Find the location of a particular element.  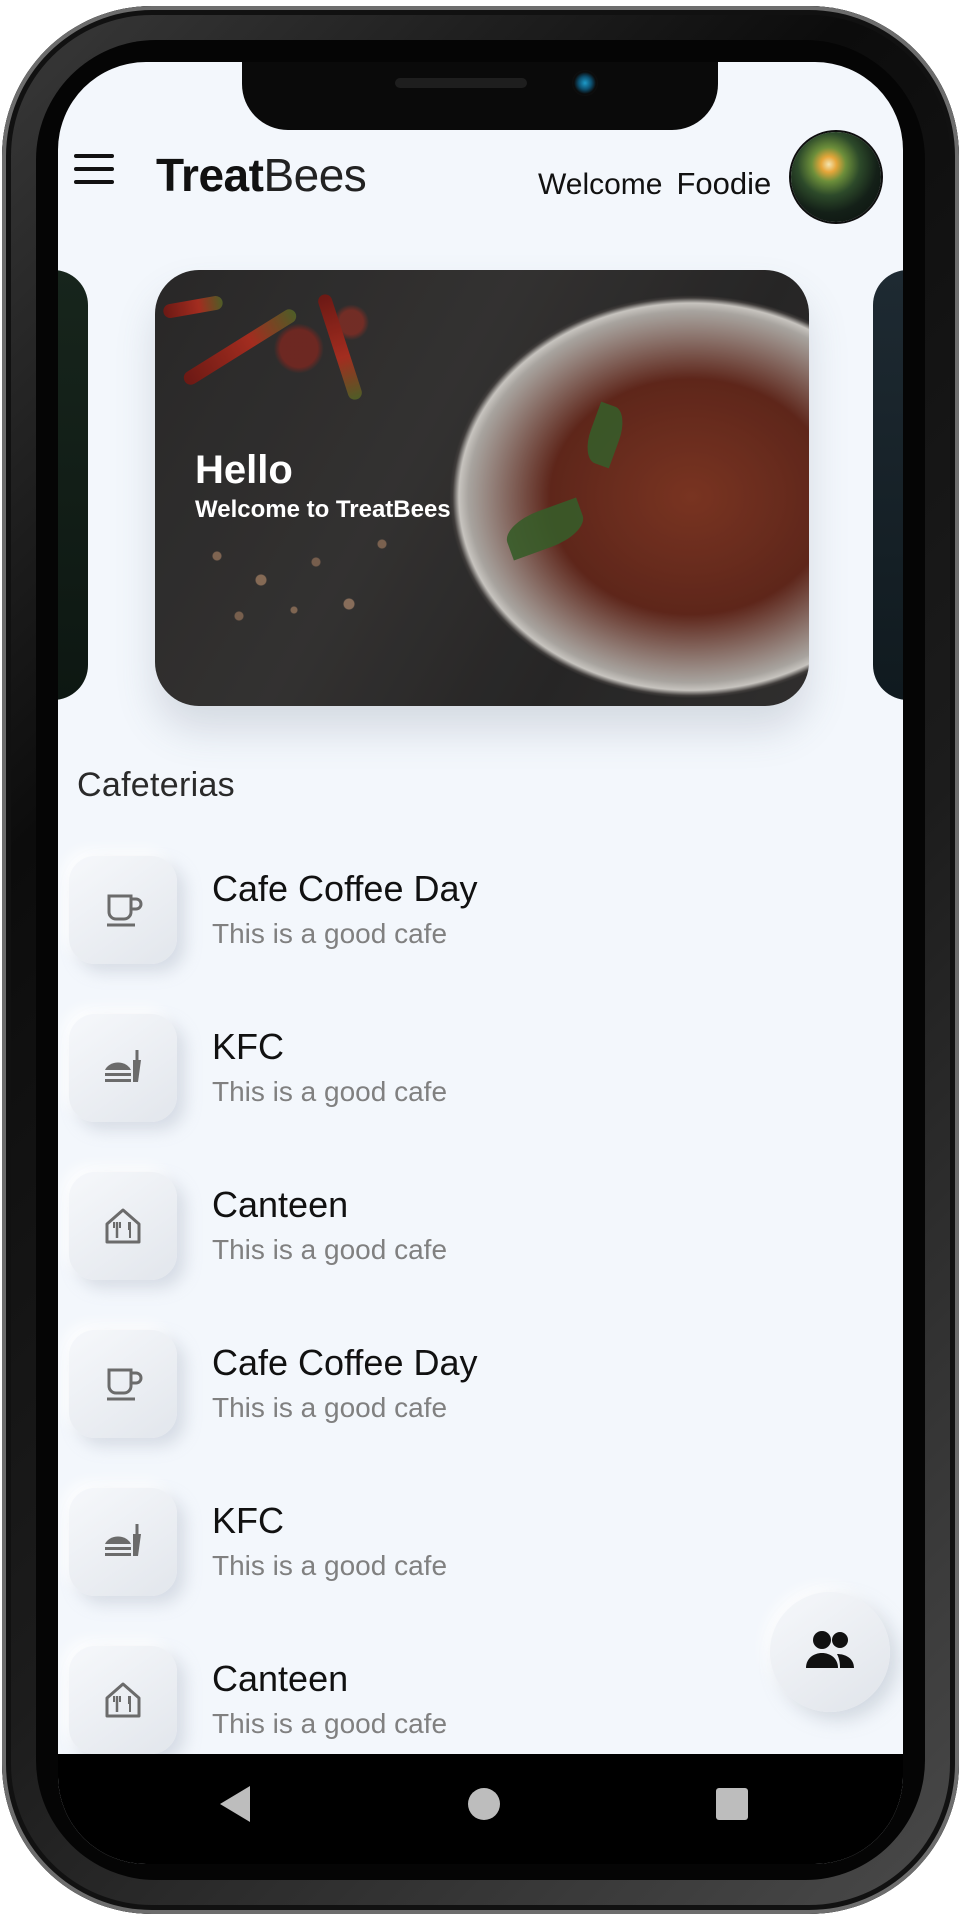

brand-bold: Treat is located at coordinates (210, 175).